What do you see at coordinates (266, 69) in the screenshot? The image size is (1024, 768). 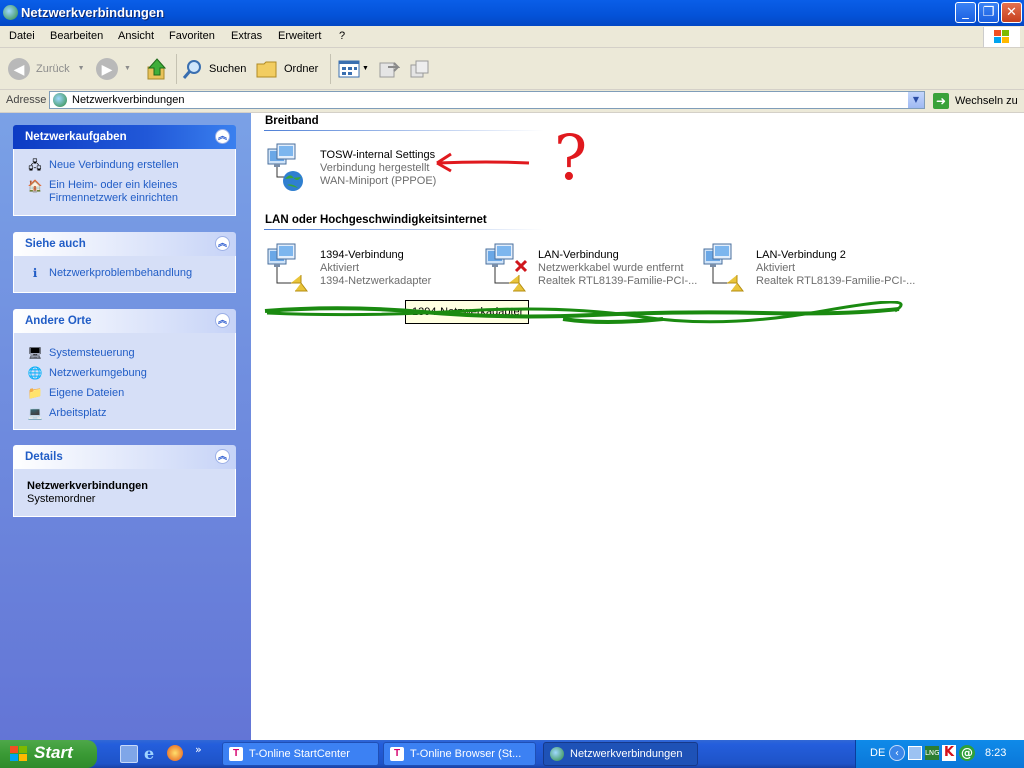 I see `folder-icon` at bounding box center [266, 69].